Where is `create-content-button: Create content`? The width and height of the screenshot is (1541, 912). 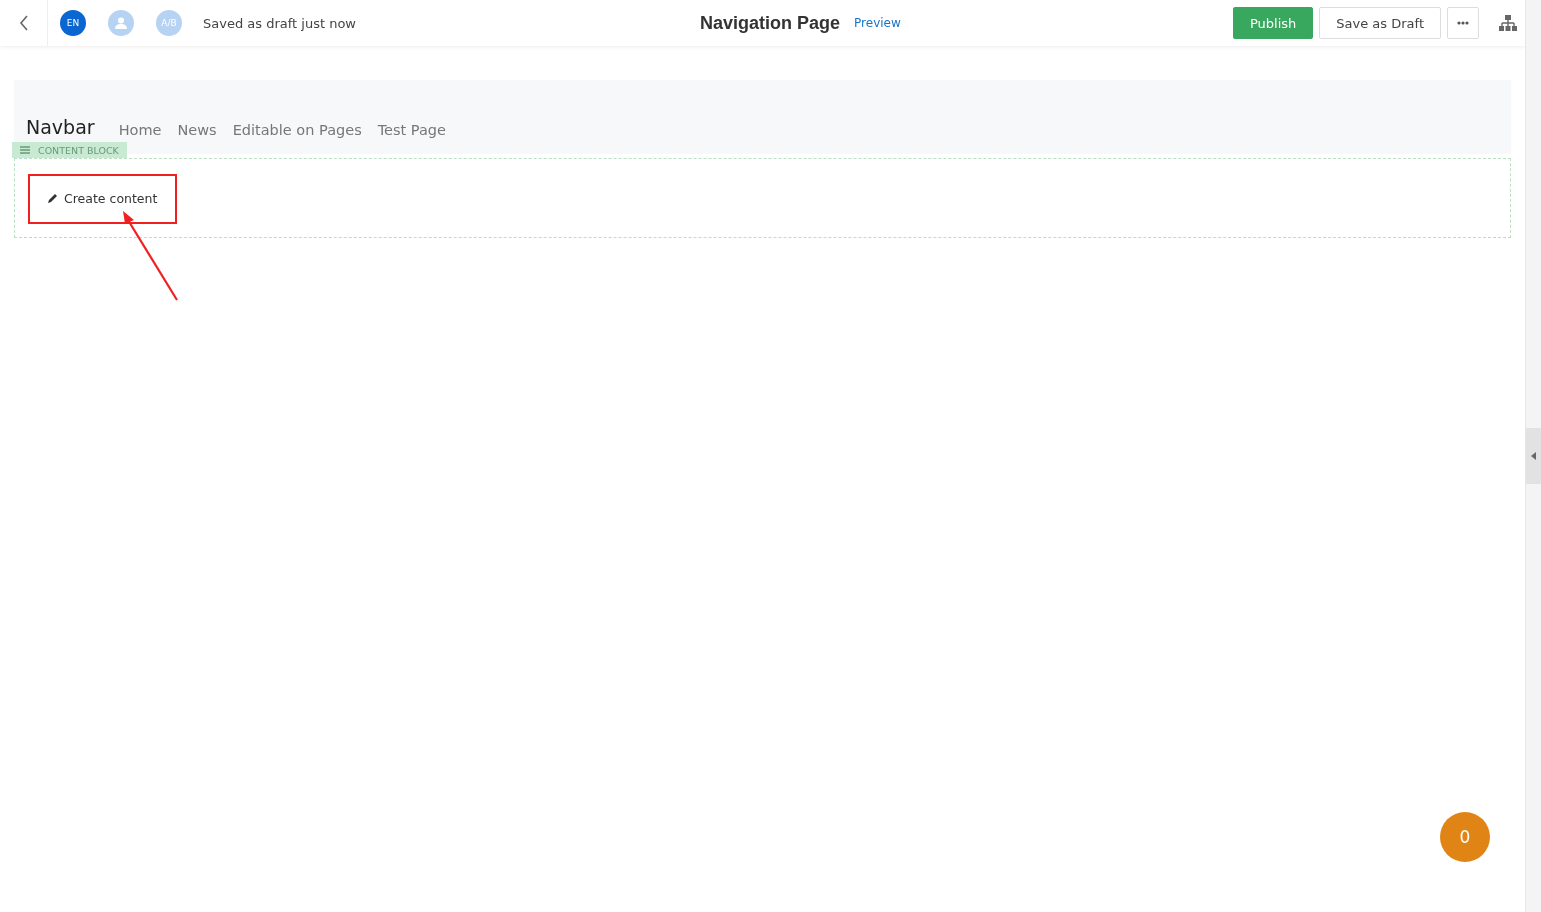 create-content-button: Create content is located at coordinates (102, 198).